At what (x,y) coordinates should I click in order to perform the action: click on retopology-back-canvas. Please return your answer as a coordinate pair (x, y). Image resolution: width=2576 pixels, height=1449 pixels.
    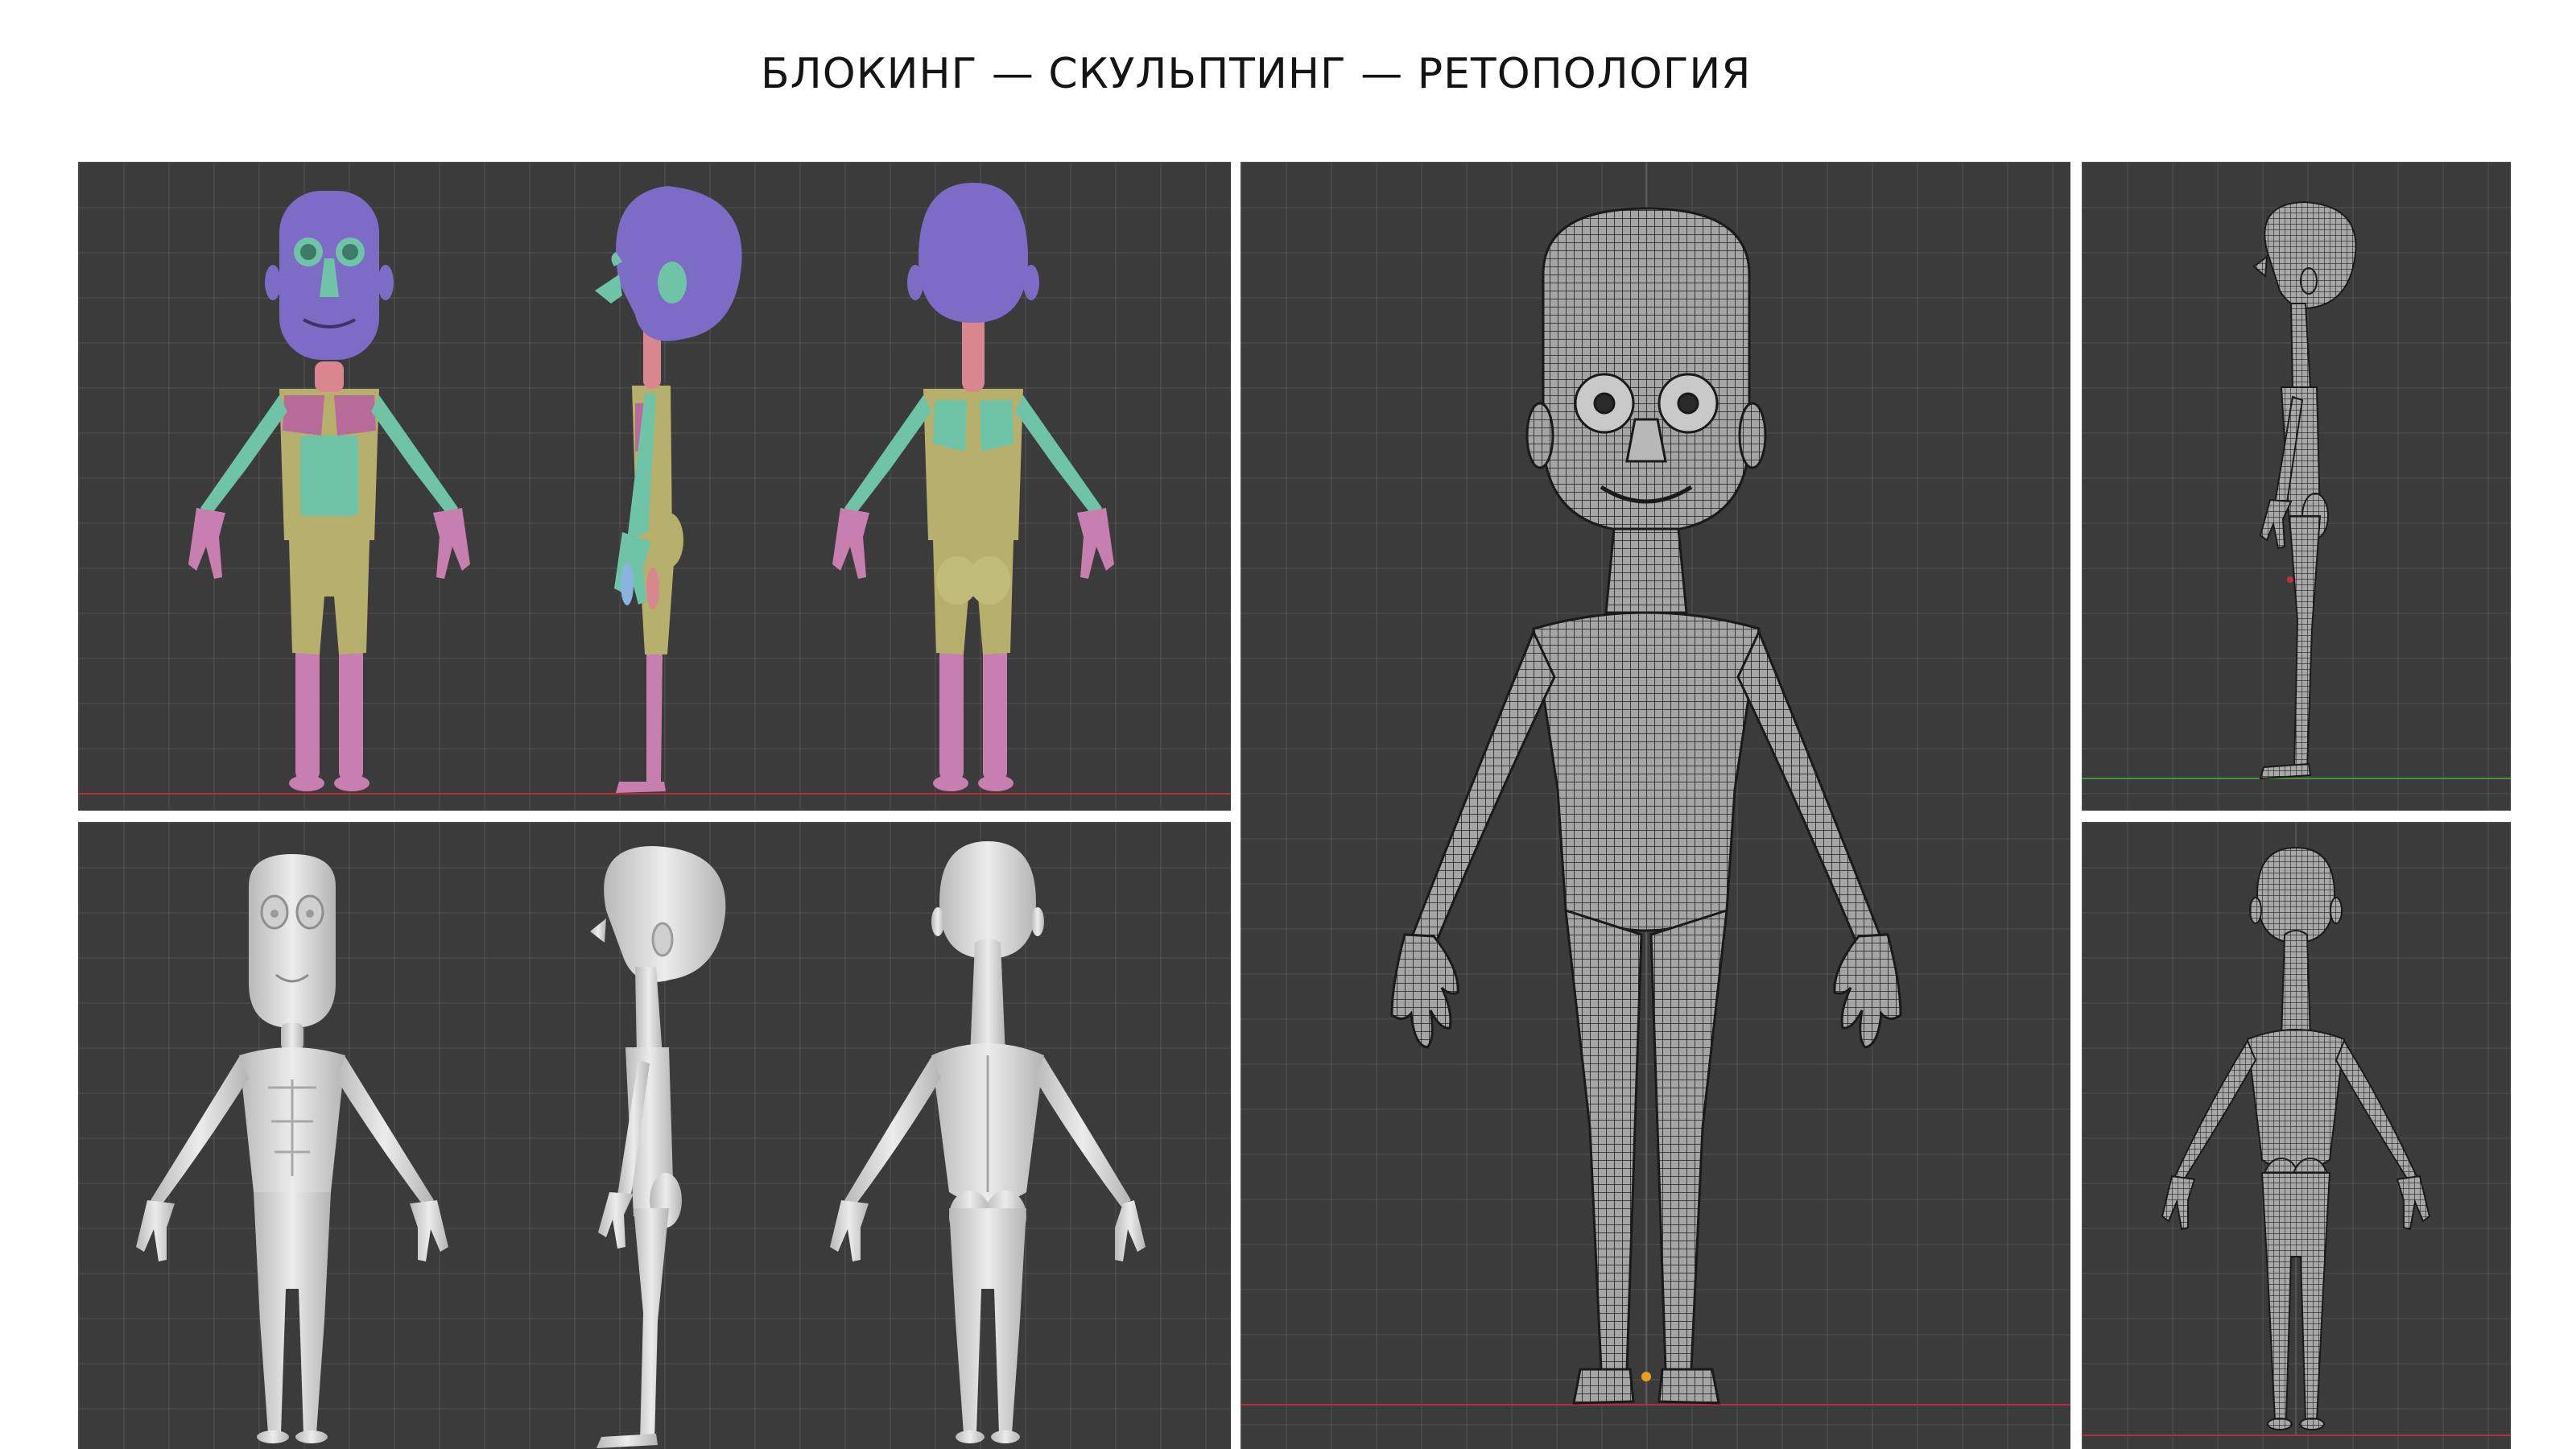
    Looking at the image, I should click on (2296, 1129).